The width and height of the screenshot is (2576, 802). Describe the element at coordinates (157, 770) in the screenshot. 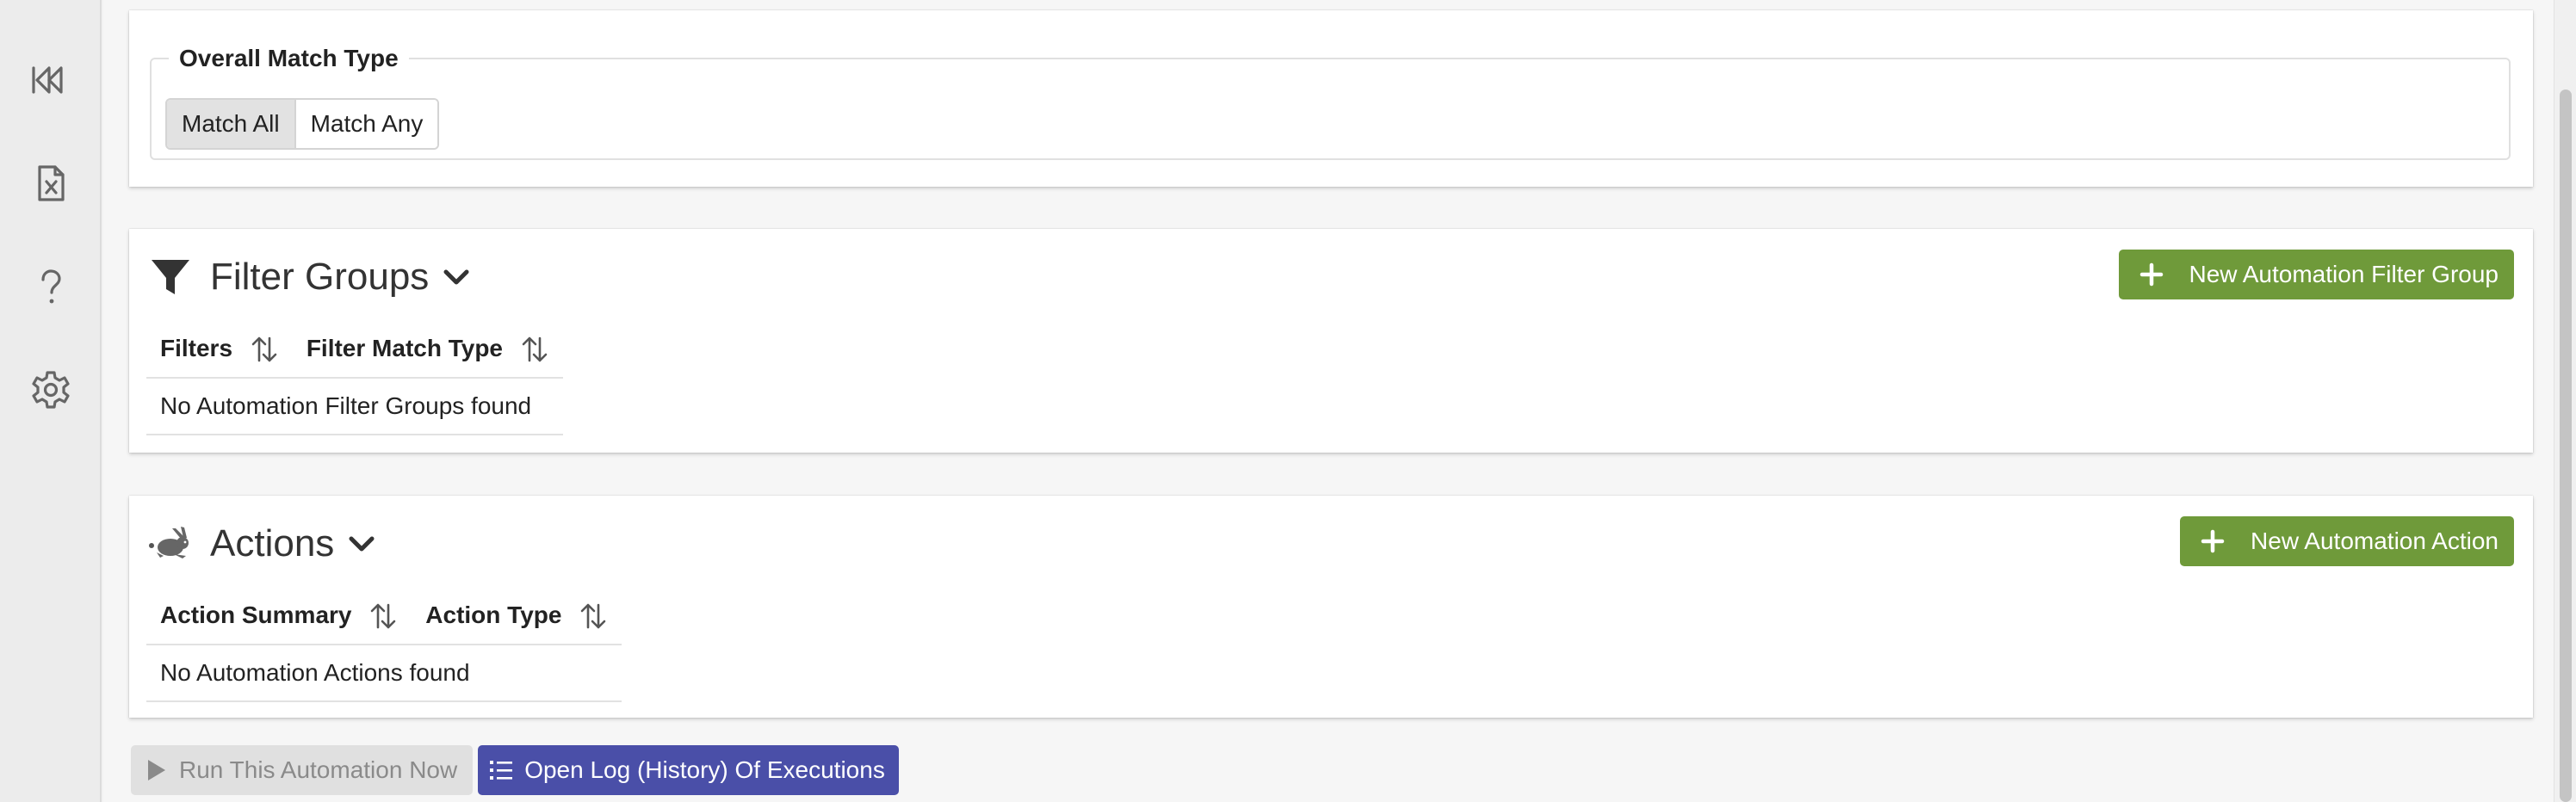

I see `play-icon` at that location.